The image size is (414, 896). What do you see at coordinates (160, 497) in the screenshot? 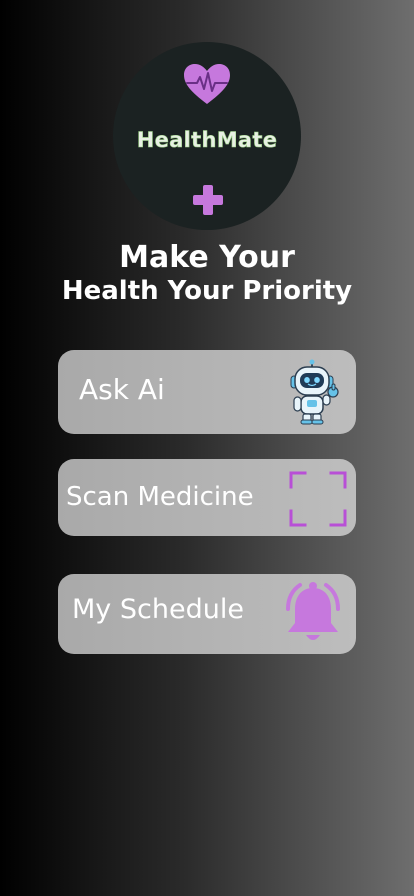
I see `scan-medicine-label: Scan Medicine` at bounding box center [160, 497].